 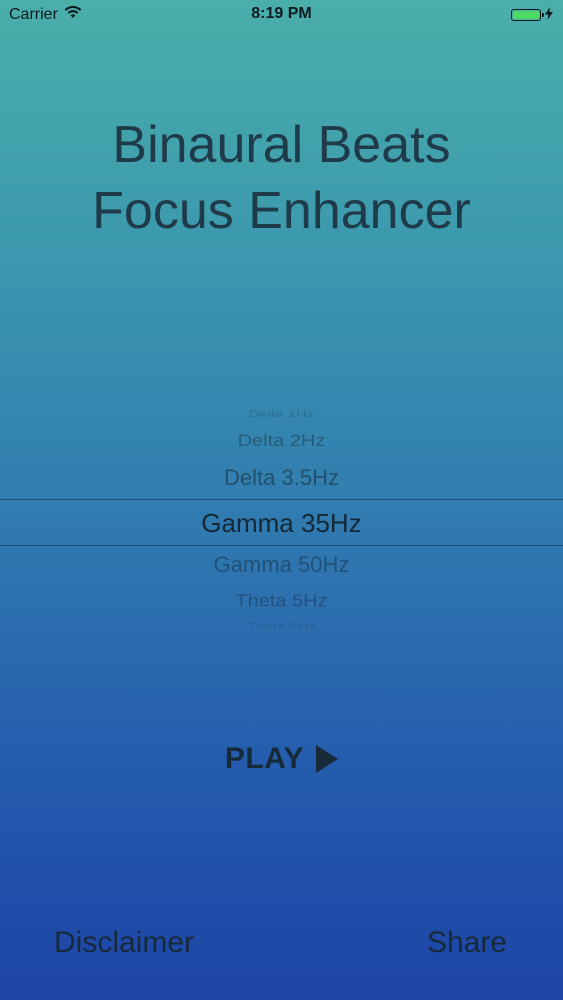 What do you see at coordinates (549, 14) in the screenshot?
I see `charging-bolt-icon` at bounding box center [549, 14].